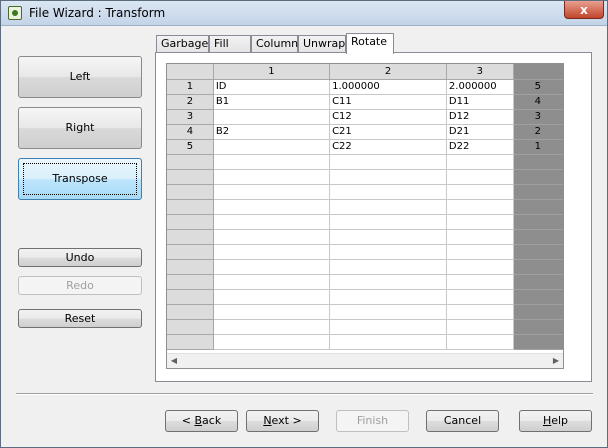  I want to click on grid-cell: ID, so click(272, 87).